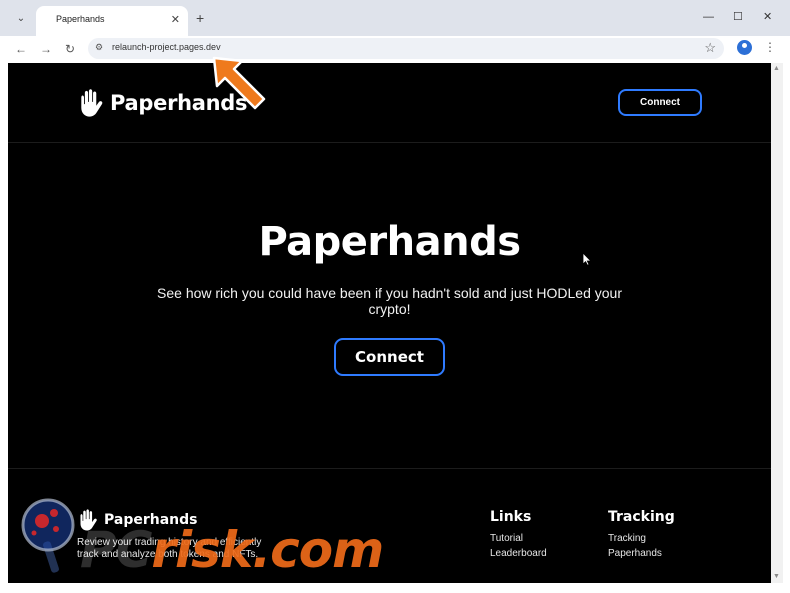 This screenshot has height=593, width=790. What do you see at coordinates (744, 47) in the screenshot?
I see `profile-icon` at bounding box center [744, 47].